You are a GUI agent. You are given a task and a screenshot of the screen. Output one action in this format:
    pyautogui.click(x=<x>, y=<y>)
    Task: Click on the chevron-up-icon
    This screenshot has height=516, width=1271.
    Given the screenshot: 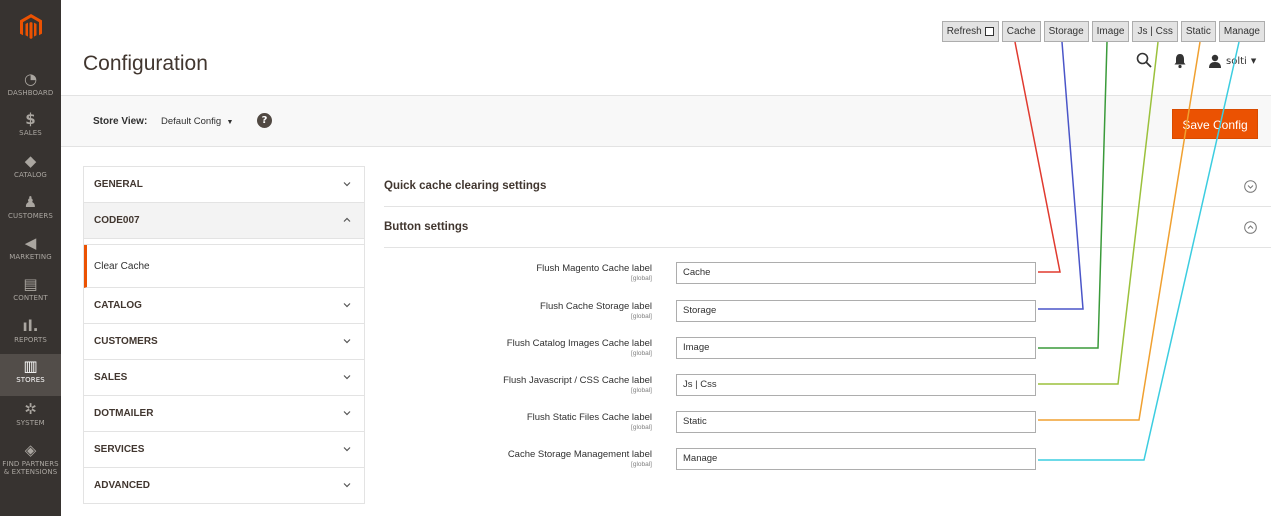 What is the action you would take?
    pyautogui.click(x=347, y=219)
    